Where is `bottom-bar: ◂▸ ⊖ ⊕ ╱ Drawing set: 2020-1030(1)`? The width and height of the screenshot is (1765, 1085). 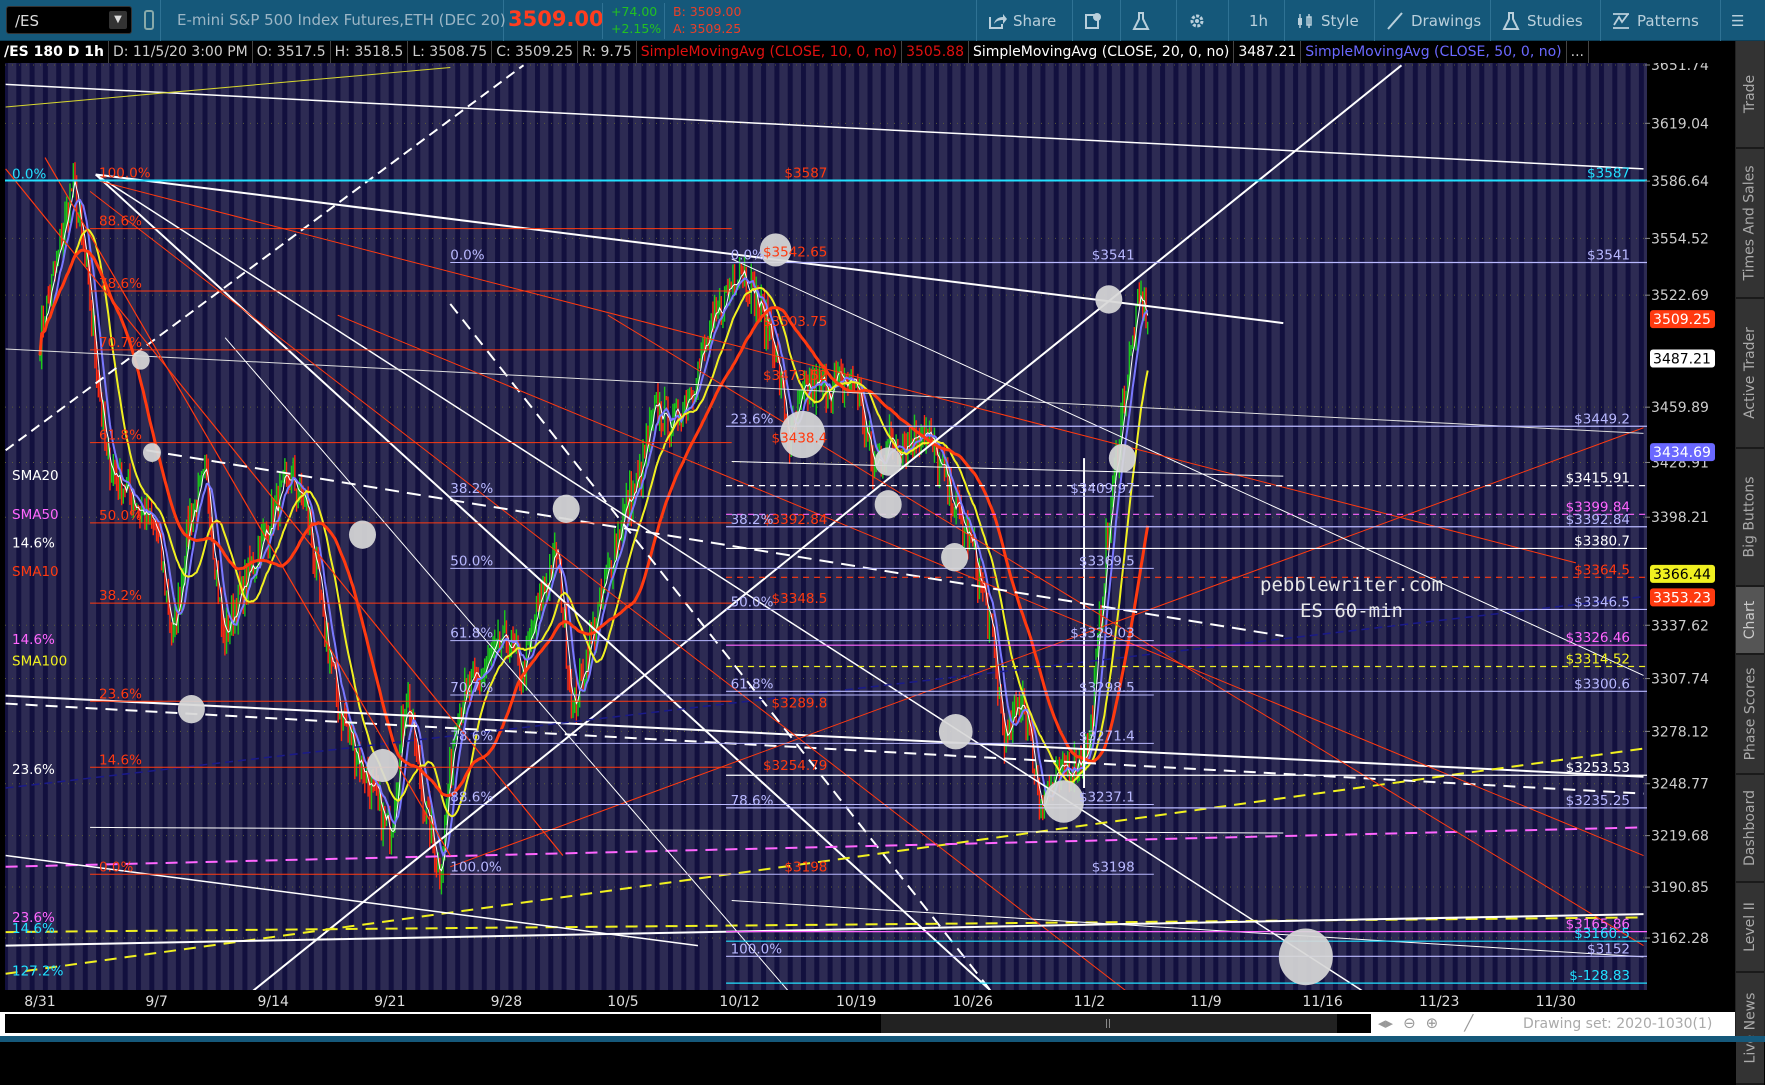
bottom-bar: ◂▸ ⊖ ⊕ ╱ Drawing set: 2020-1030(1) is located at coordinates (867, 1024).